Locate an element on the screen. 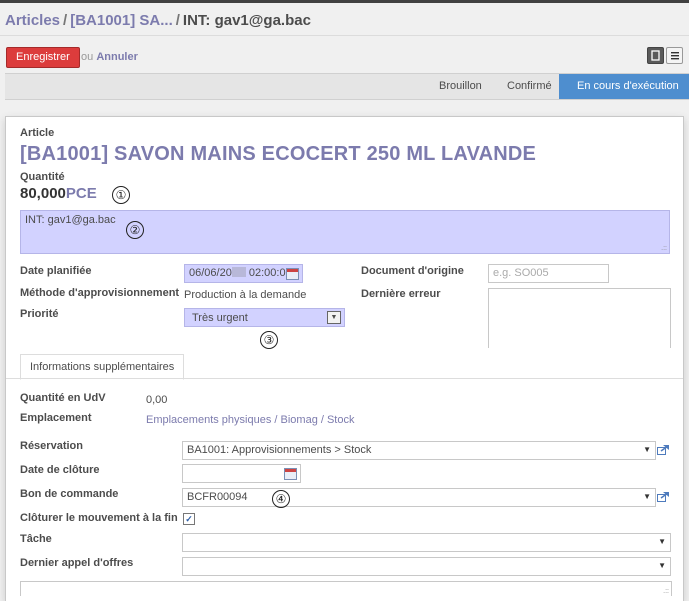 This screenshot has height=601, width=689. uos-qty-value: 0,00 is located at coordinates (157, 400).